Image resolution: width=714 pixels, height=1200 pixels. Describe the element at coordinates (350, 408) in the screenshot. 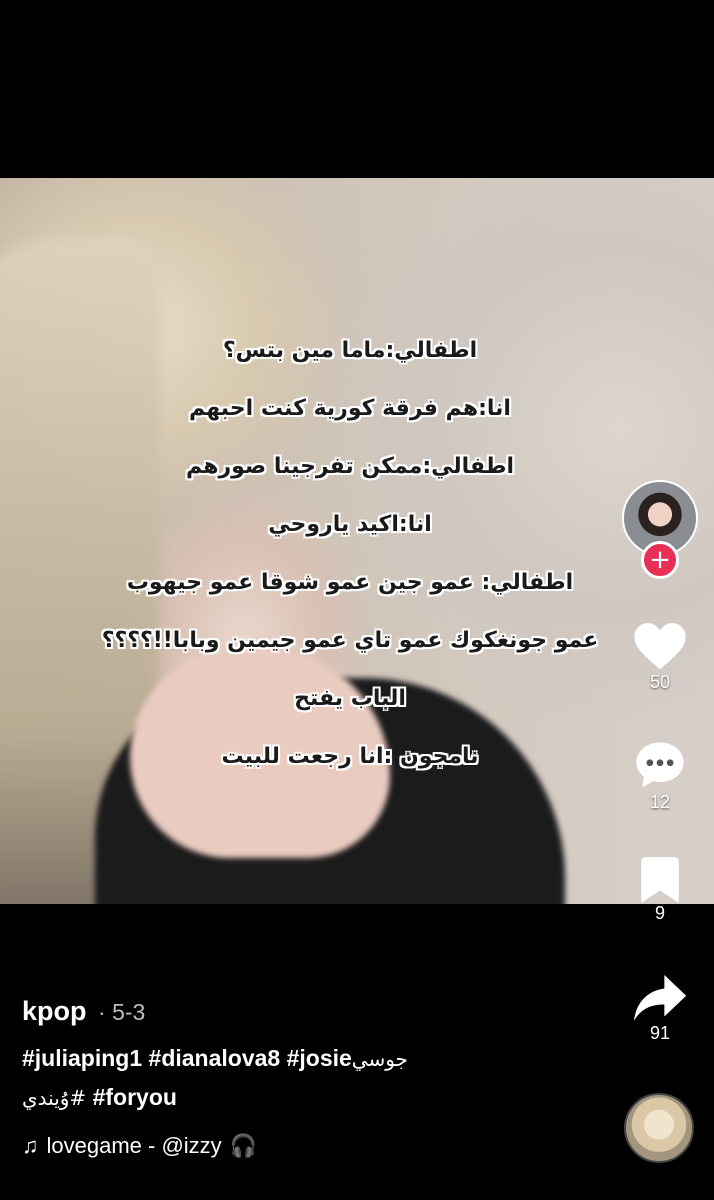

I see `overlay-line: انا:هم فرقة كورية كنت احبهم` at that location.